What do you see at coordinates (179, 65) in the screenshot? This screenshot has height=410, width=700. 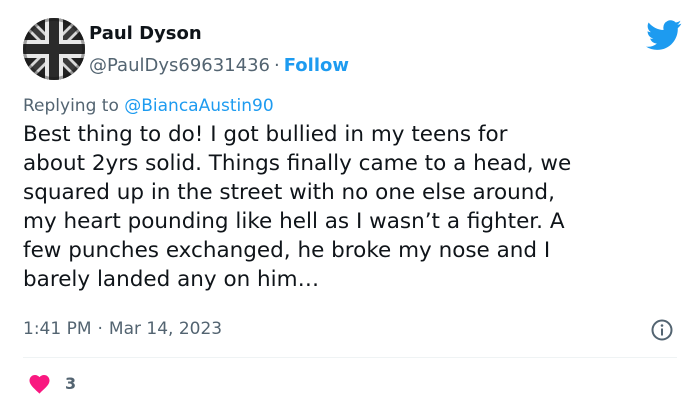 I see `author-handle: @PaulDys69631436` at bounding box center [179, 65].